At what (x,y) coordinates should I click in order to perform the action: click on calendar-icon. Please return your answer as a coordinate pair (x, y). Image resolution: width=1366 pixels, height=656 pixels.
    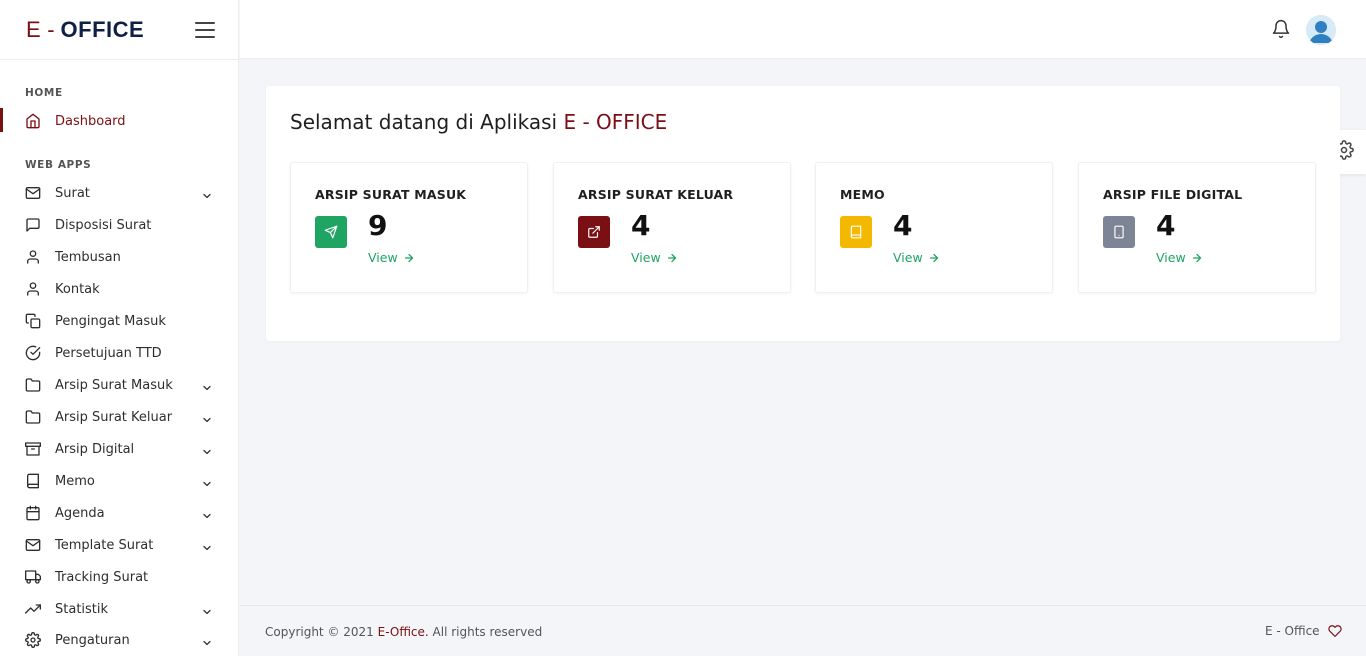
    Looking at the image, I should click on (33, 513).